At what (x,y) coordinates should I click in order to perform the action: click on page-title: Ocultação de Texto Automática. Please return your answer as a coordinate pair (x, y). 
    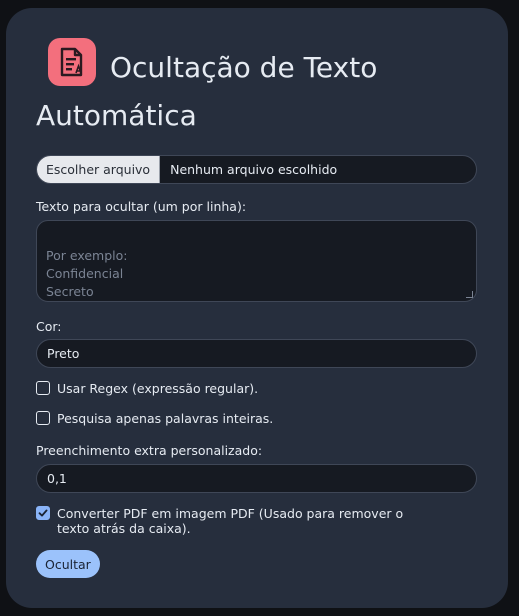
    Looking at the image, I should click on (207, 91).